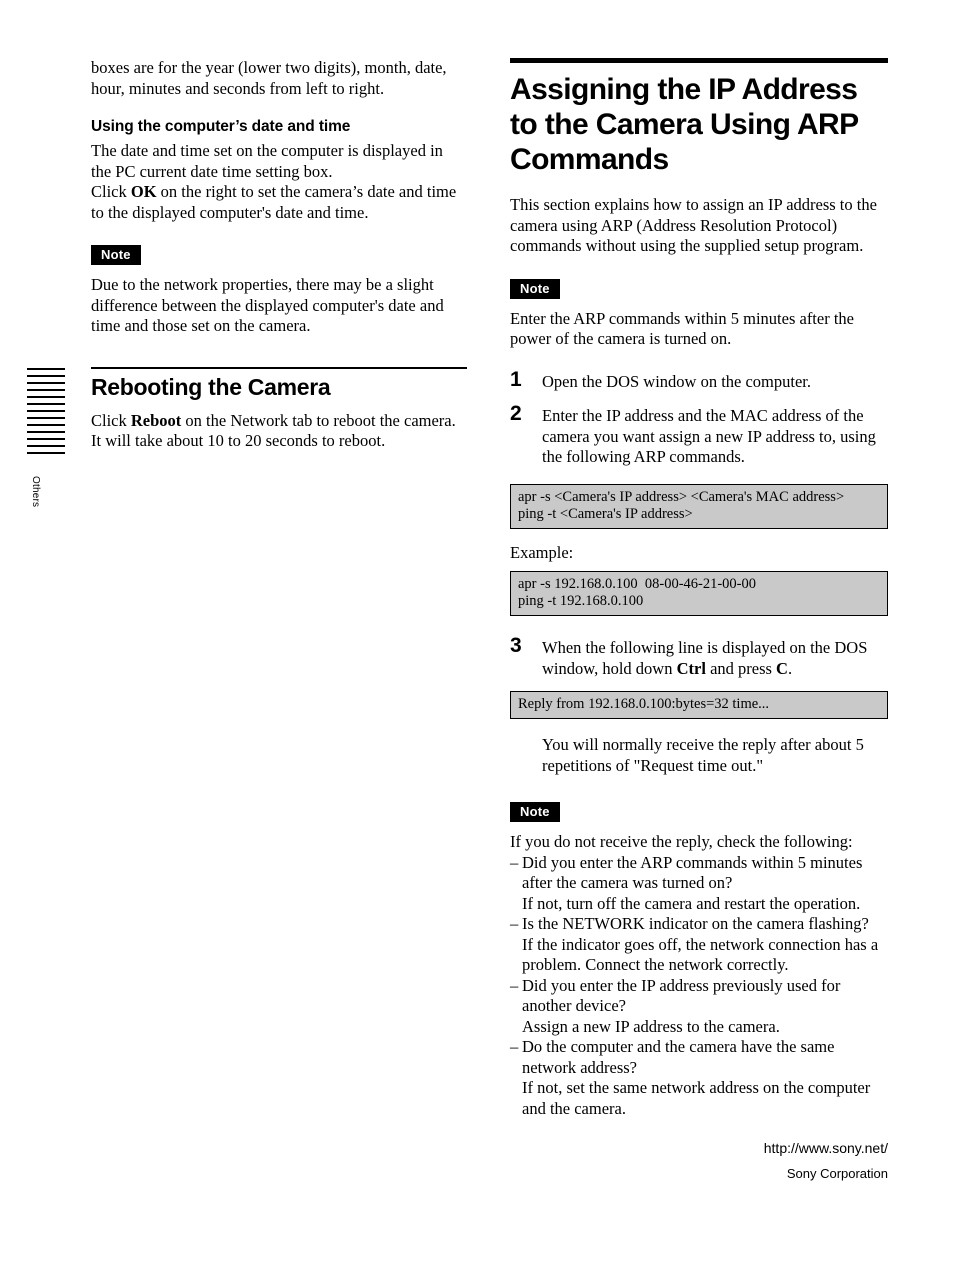  Describe the element at coordinates (691, 668) in the screenshot. I see `ctrl-key-reference: Ctrl` at that location.